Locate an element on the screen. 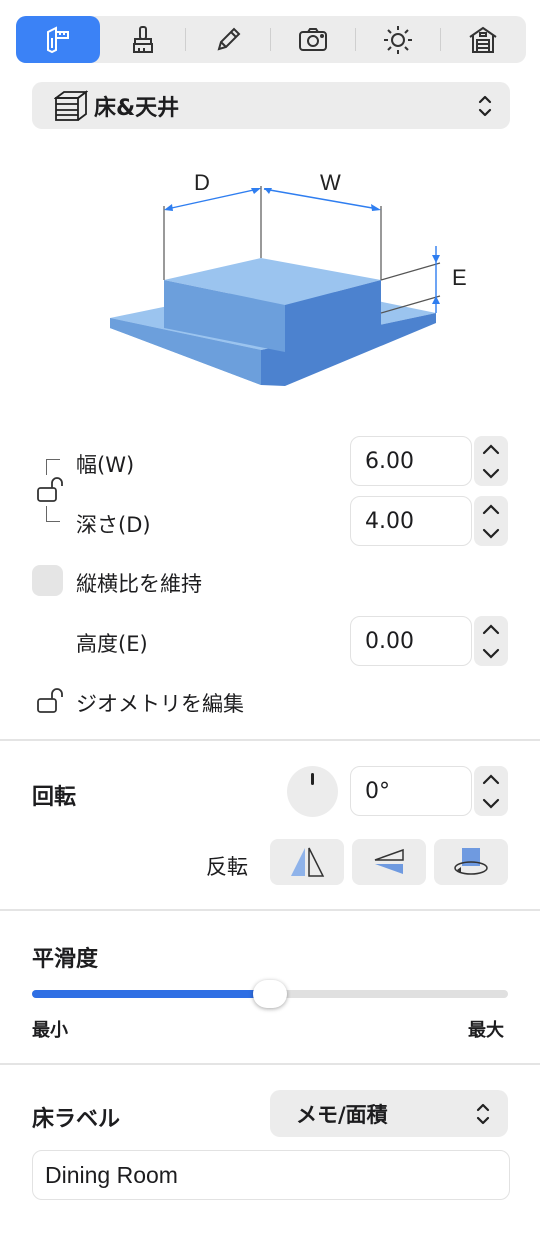 This screenshot has width=540, height=1234. tab-dimensions is located at coordinates (58, 39).